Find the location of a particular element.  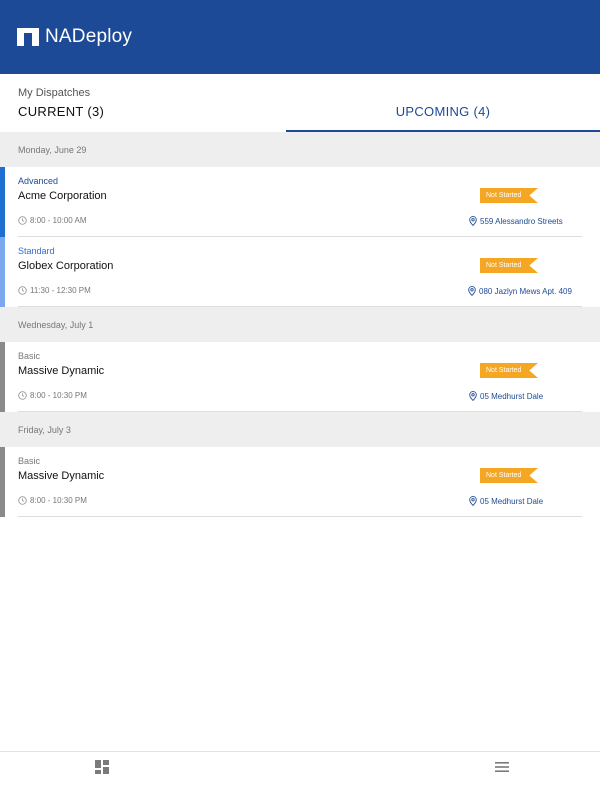

dispatch-time: 11:30 - 12:30 PM is located at coordinates (54, 290).